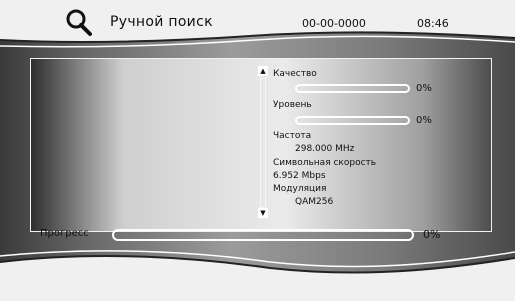  I want to click on progress-label: Прогресс, so click(64, 233).